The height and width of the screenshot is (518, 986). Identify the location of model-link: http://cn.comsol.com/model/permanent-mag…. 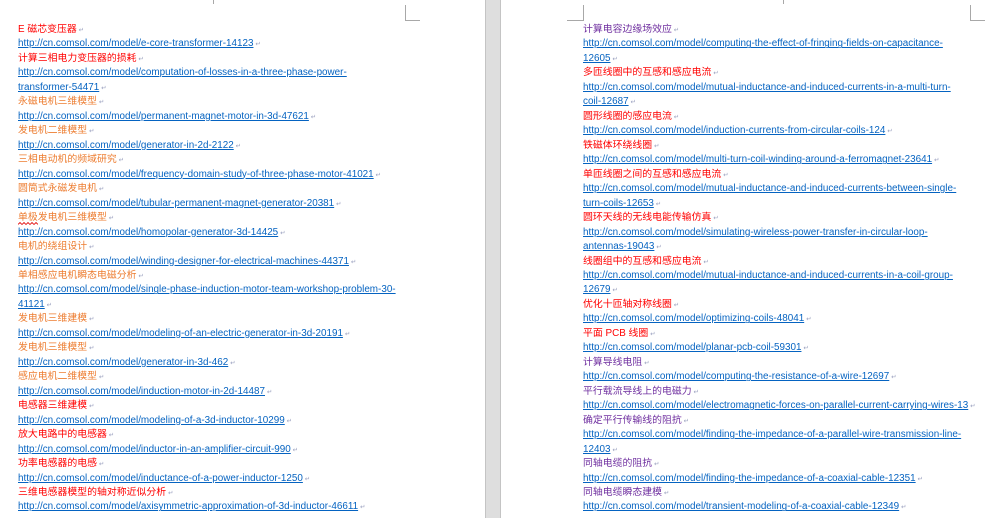
(163, 116).